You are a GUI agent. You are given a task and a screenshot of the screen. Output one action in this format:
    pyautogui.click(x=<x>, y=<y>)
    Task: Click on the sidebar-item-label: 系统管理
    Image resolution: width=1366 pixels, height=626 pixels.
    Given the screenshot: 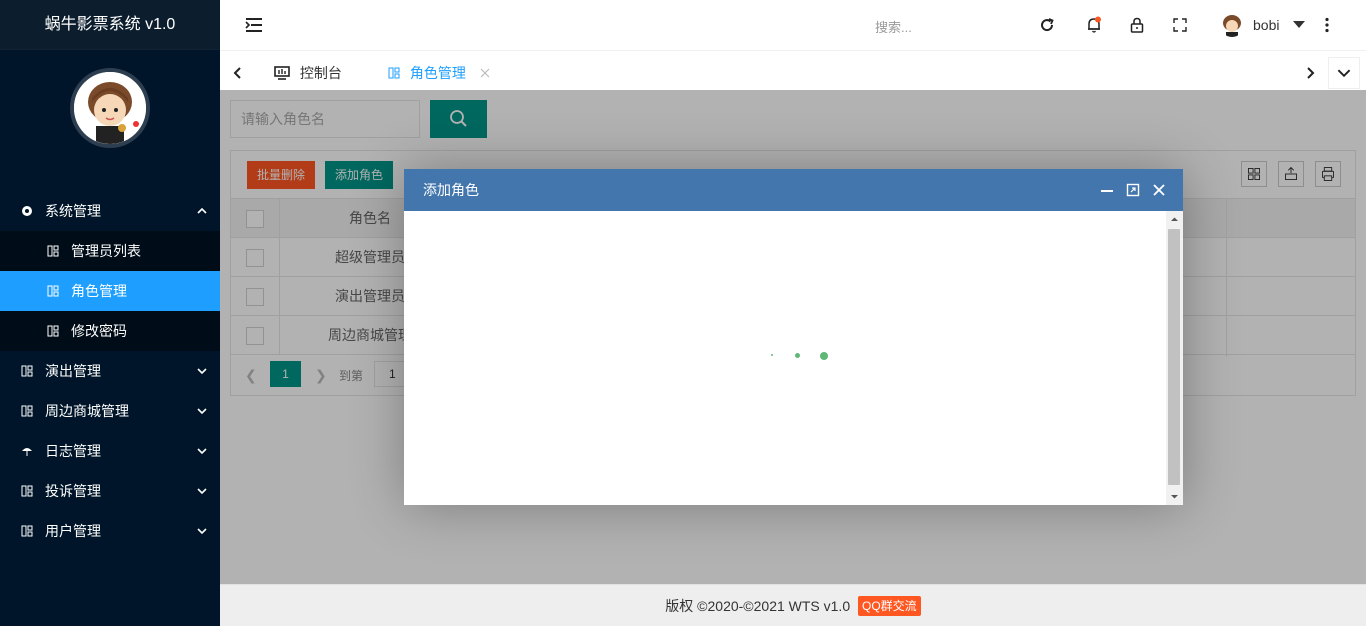 What is the action you would take?
    pyautogui.click(x=73, y=211)
    